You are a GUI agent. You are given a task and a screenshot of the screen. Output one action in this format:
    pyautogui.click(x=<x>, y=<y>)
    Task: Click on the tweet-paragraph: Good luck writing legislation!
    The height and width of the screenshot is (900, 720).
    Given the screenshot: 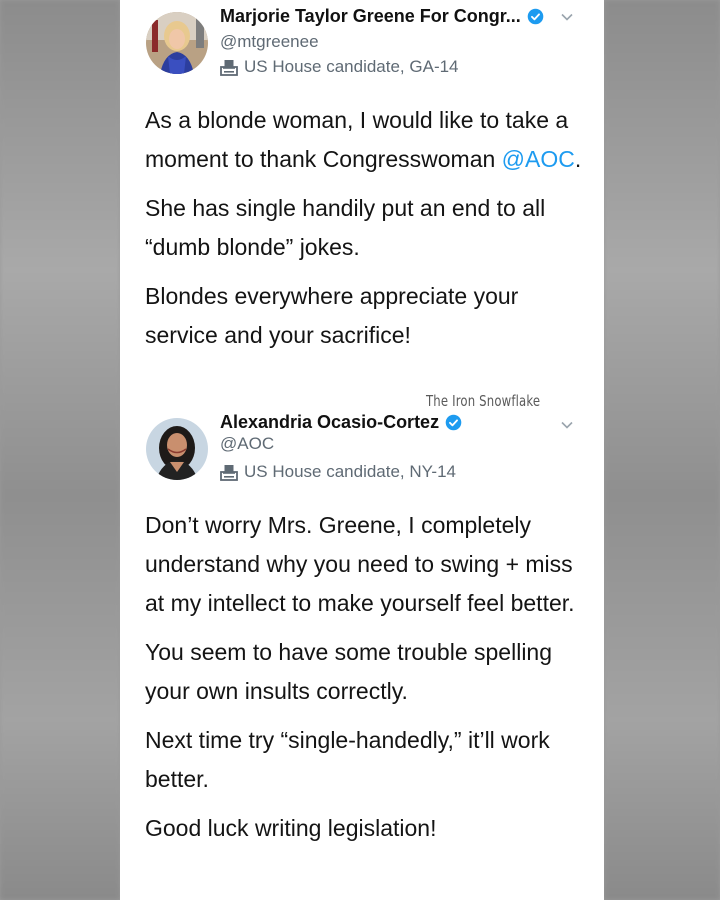 What is the action you would take?
    pyautogui.click(x=291, y=828)
    